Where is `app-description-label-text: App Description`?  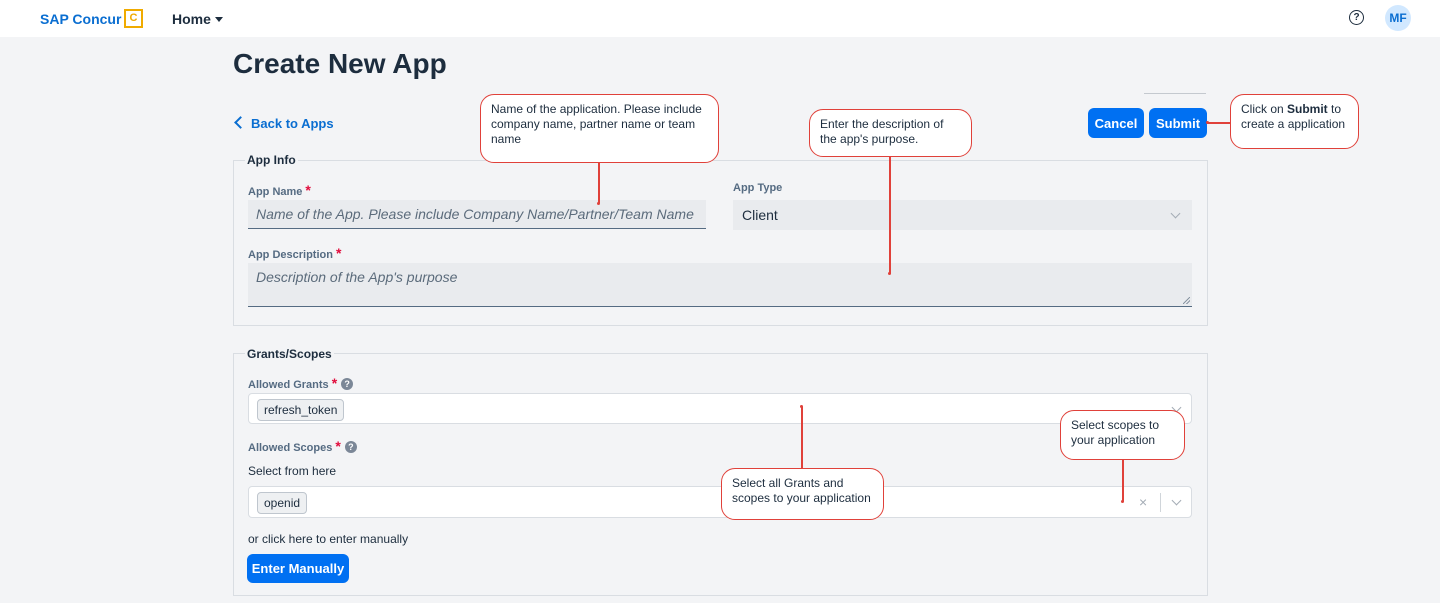
app-description-label-text: App Description is located at coordinates (290, 255).